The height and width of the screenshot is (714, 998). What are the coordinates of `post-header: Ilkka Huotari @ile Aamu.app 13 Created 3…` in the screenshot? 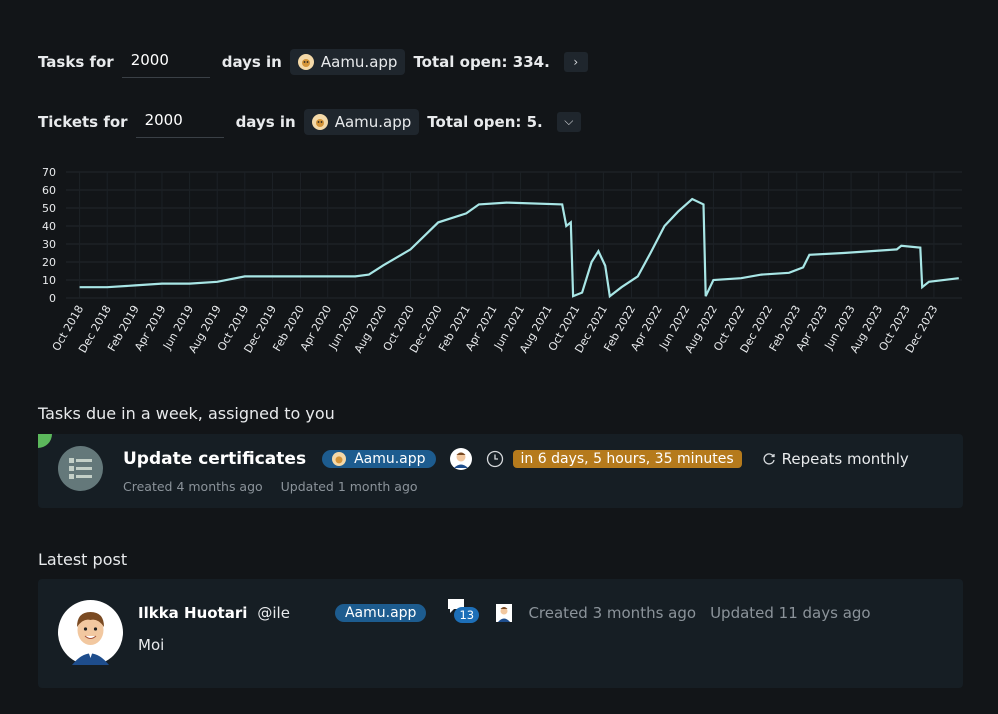 It's located at (504, 612).